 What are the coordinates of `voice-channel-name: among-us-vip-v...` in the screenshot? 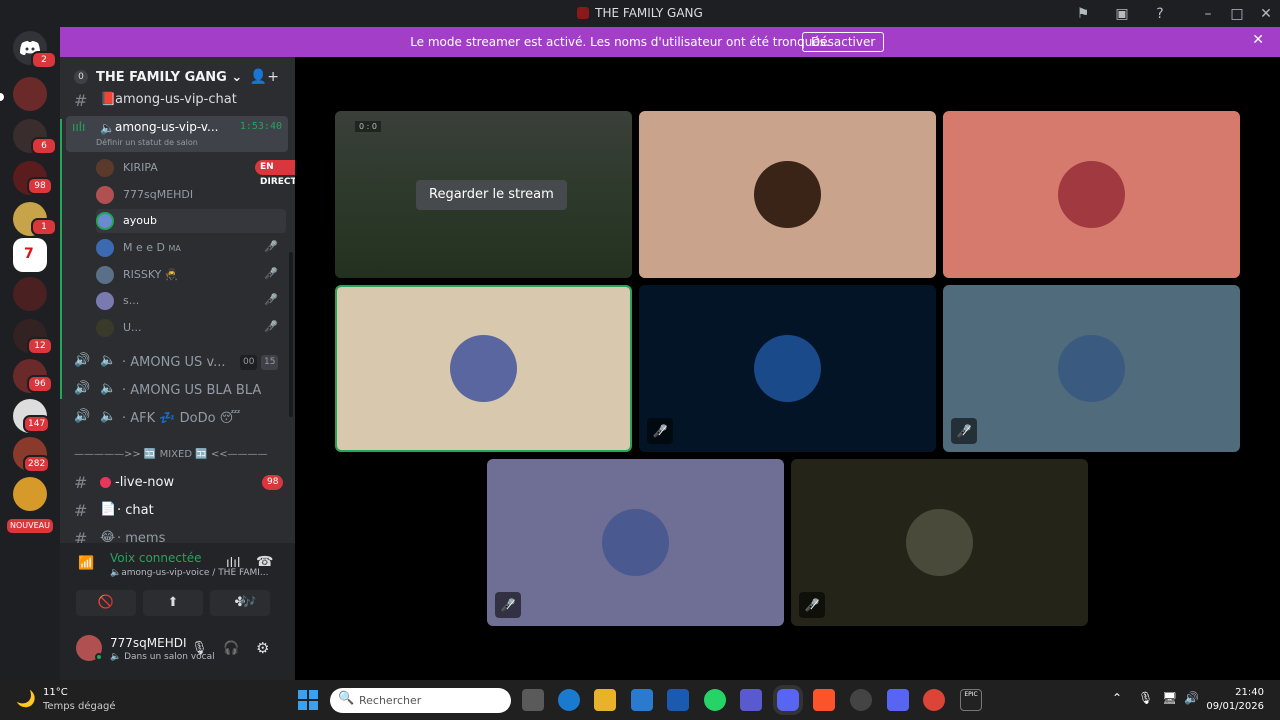 It's located at (167, 127).